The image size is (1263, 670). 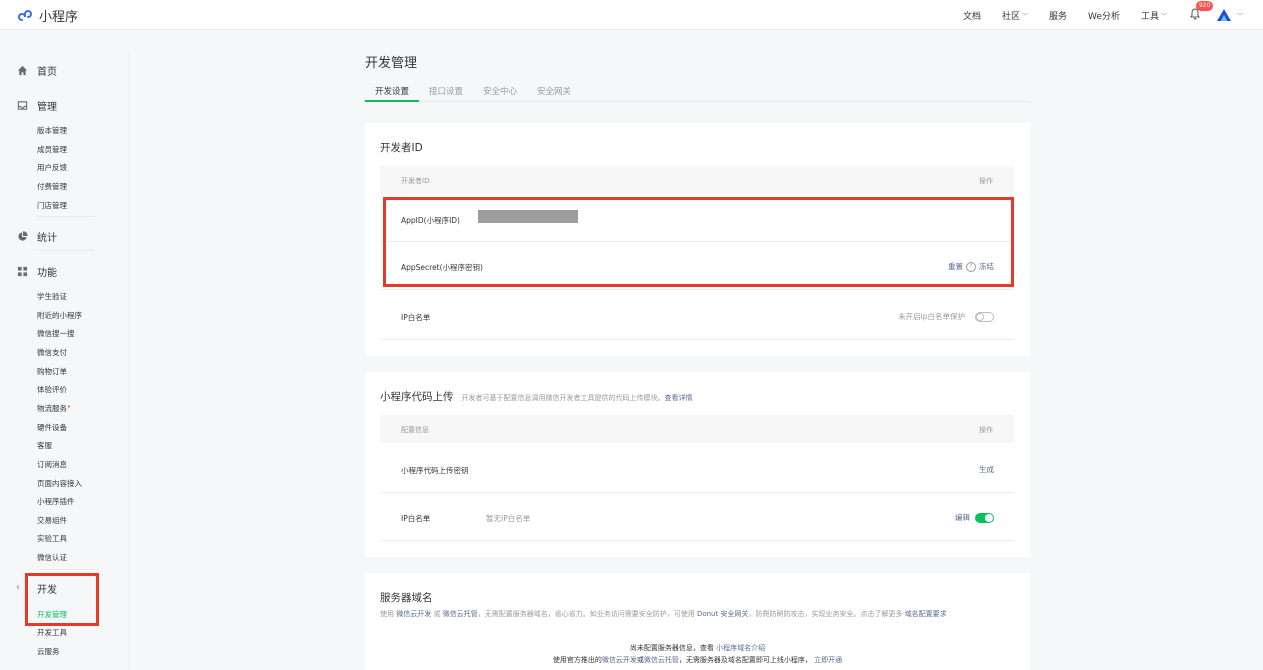 What do you see at coordinates (56, 333) in the screenshot?
I see `sidebar-item-search: 微信搜一搜` at bounding box center [56, 333].